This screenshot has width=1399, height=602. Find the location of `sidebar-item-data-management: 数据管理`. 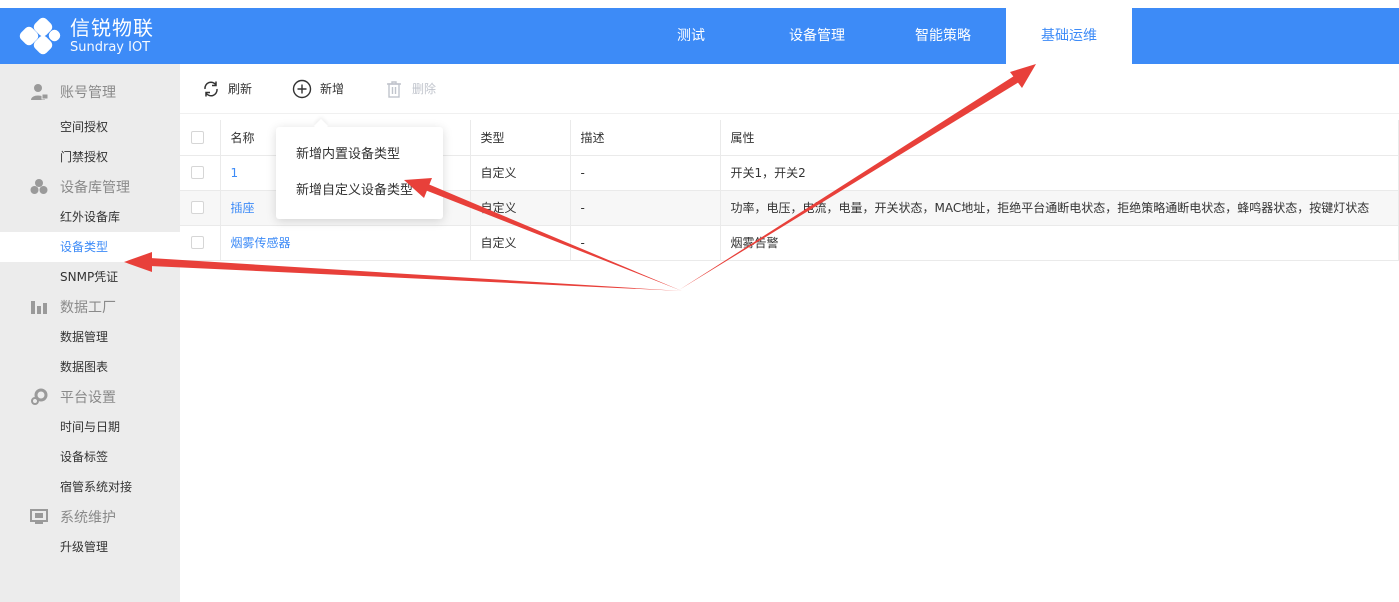

sidebar-item-data-management: 数据管理 is located at coordinates (90, 337).